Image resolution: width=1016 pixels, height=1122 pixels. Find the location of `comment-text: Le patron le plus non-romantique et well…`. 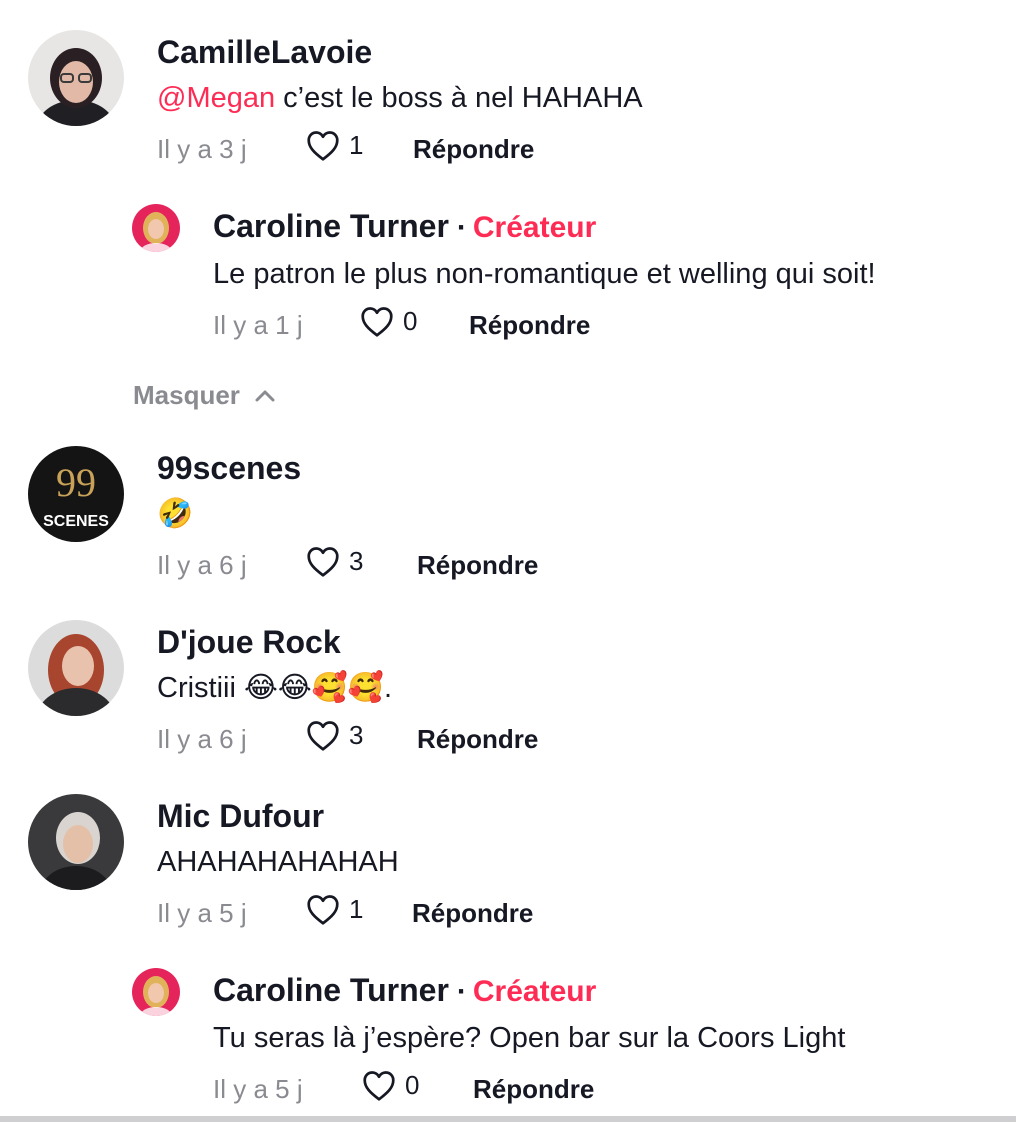

comment-text: Le patron le plus non-romantique et well… is located at coordinates (544, 274).